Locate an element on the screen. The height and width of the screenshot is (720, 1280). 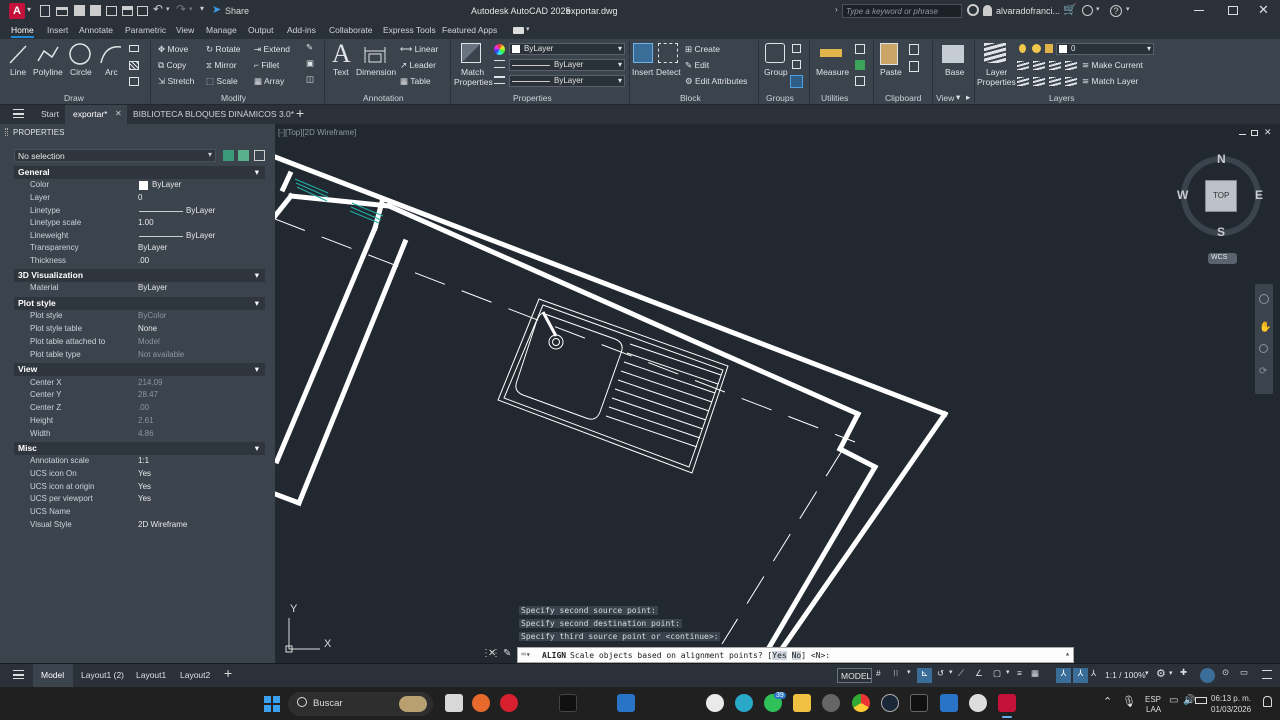
save-as-icon is located at coordinates (95, 10).